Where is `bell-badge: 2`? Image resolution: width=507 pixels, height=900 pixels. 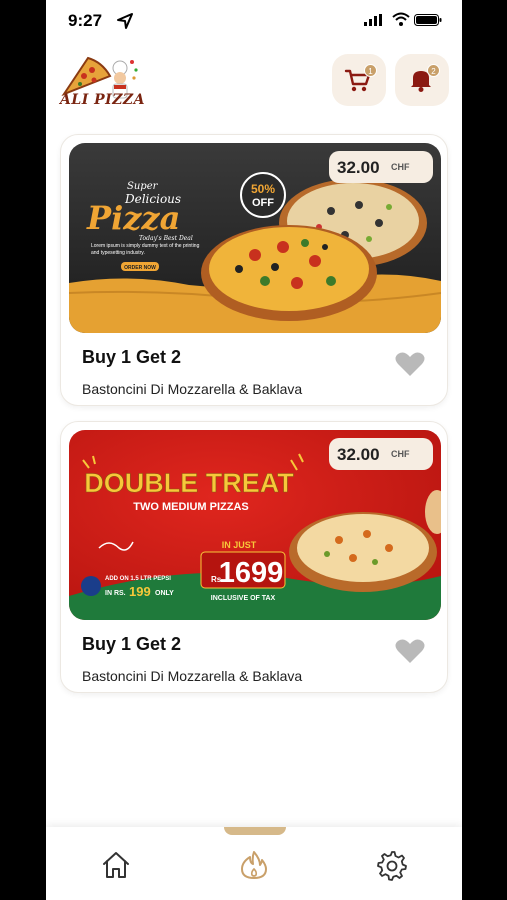
bell-badge: 2 is located at coordinates (433, 70).